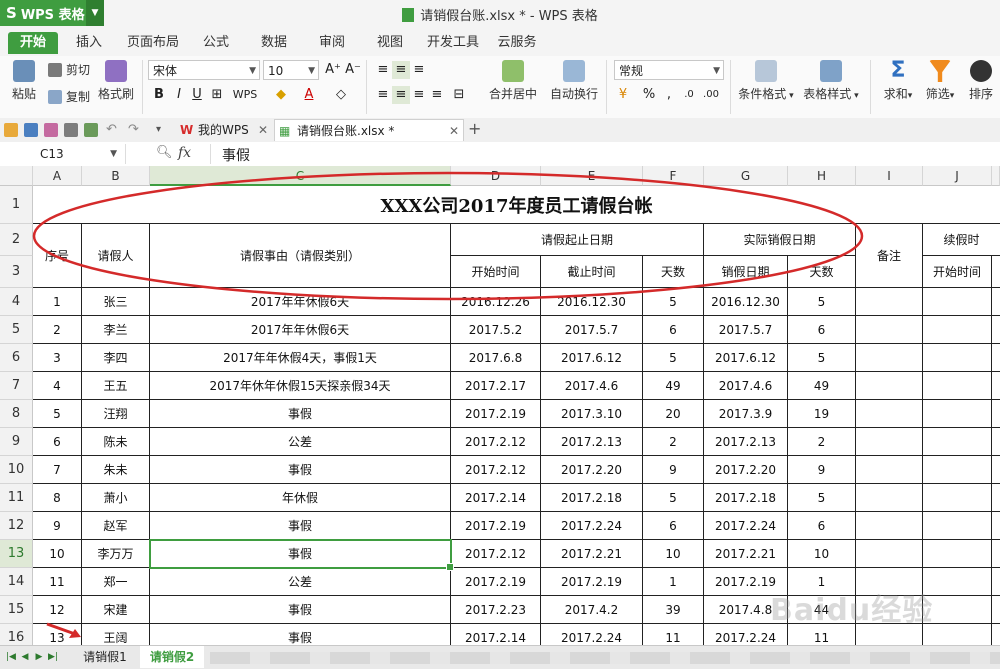  I want to click on sum-button: Σ 求和▾, so click(898, 81).